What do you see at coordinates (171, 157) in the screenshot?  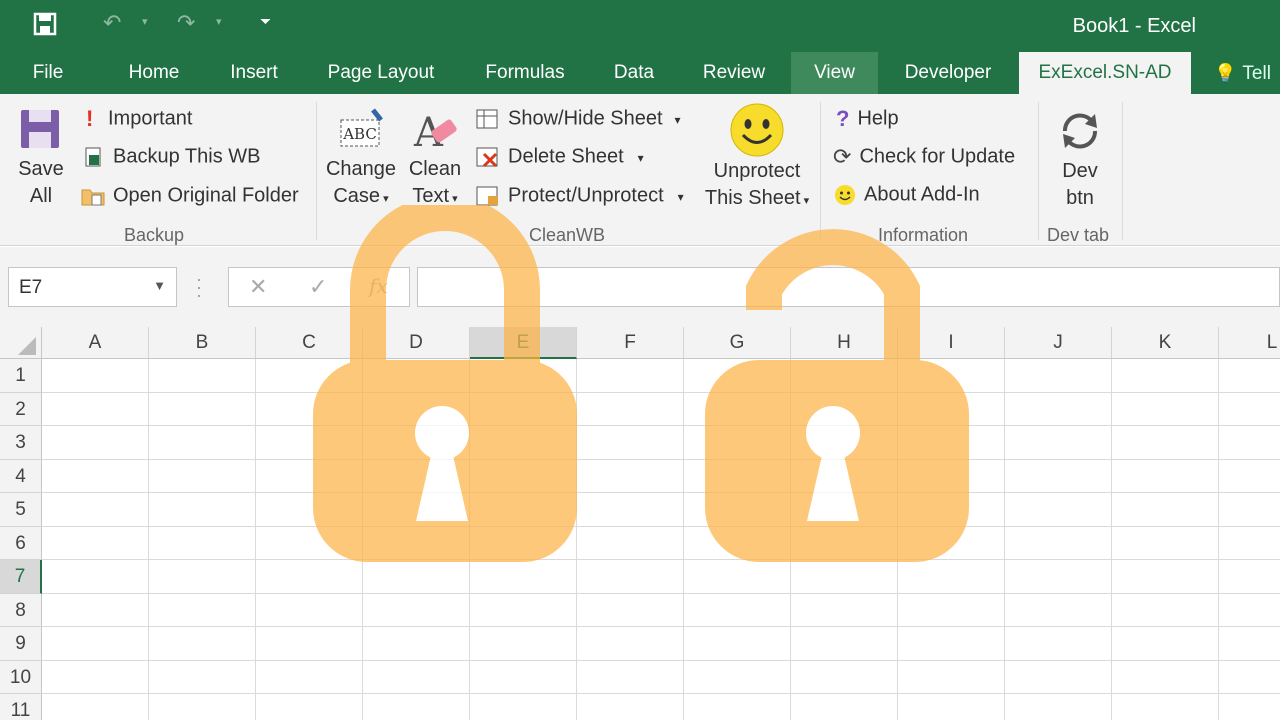 I see `backup-wb-button: Backup This WB` at bounding box center [171, 157].